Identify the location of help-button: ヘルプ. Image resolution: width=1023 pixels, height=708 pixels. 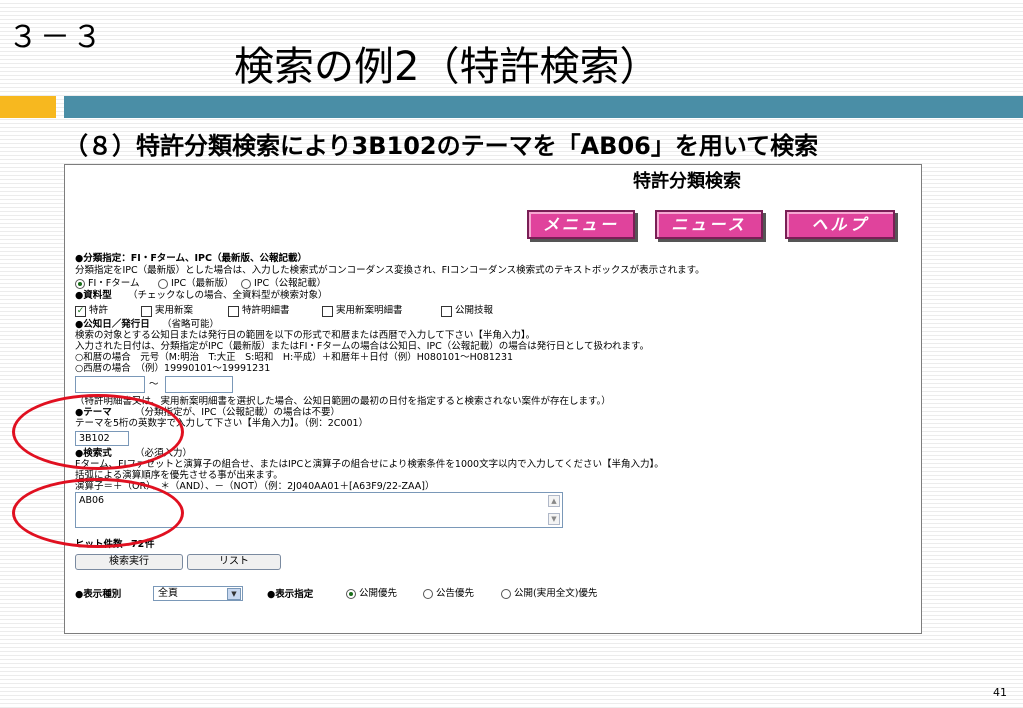
(840, 224).